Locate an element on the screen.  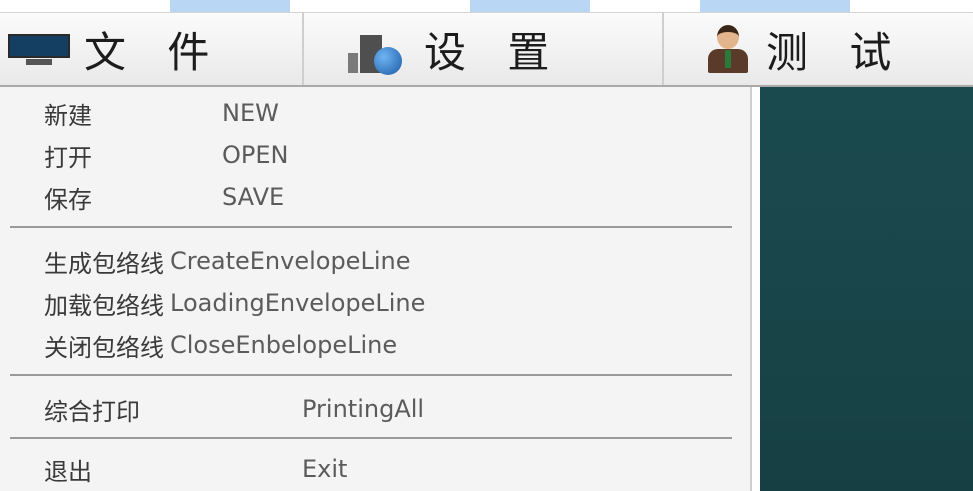
menu-item-en: PrintingAll is located at coordinates (363, 409).